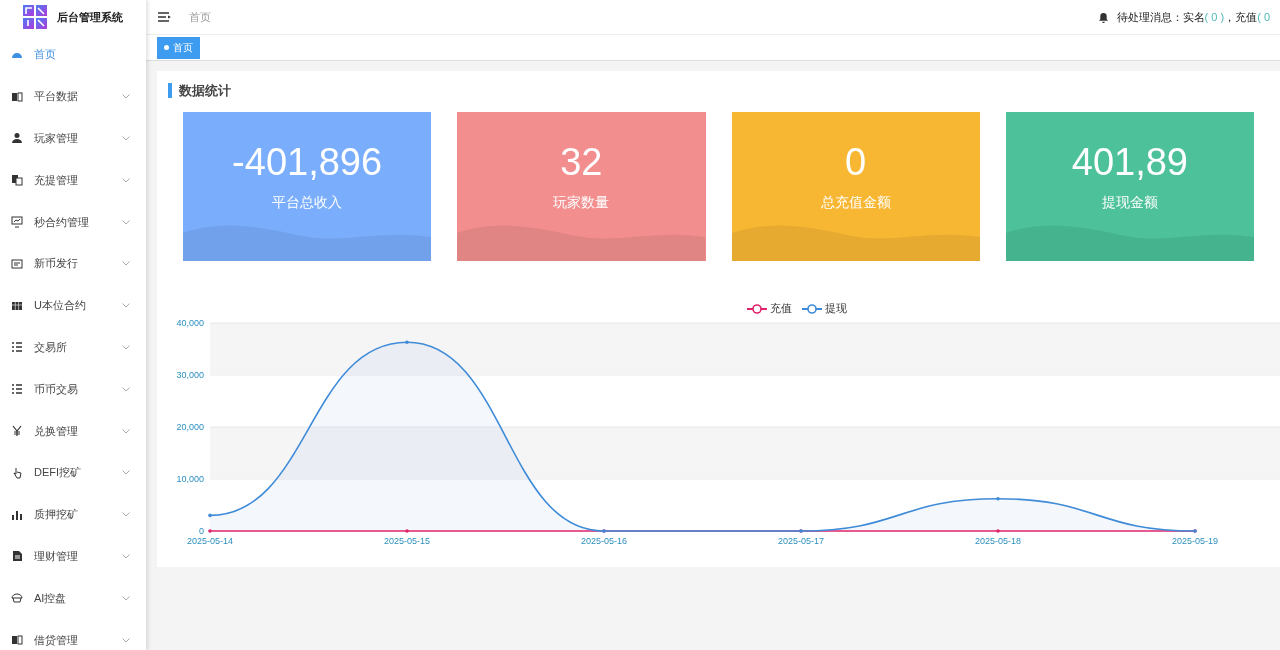 The width and height of the screenshot is (1280, 650). I want to click on sidebar-item: DEFI挖矿, so click(73, 472).